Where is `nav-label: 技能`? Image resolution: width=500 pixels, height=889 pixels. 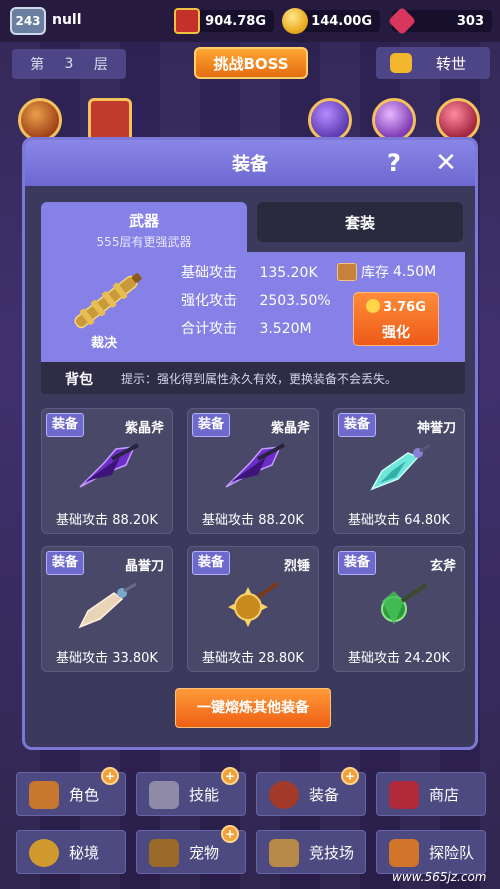
nav-label: 技能 is located at coordinates (204, 794).